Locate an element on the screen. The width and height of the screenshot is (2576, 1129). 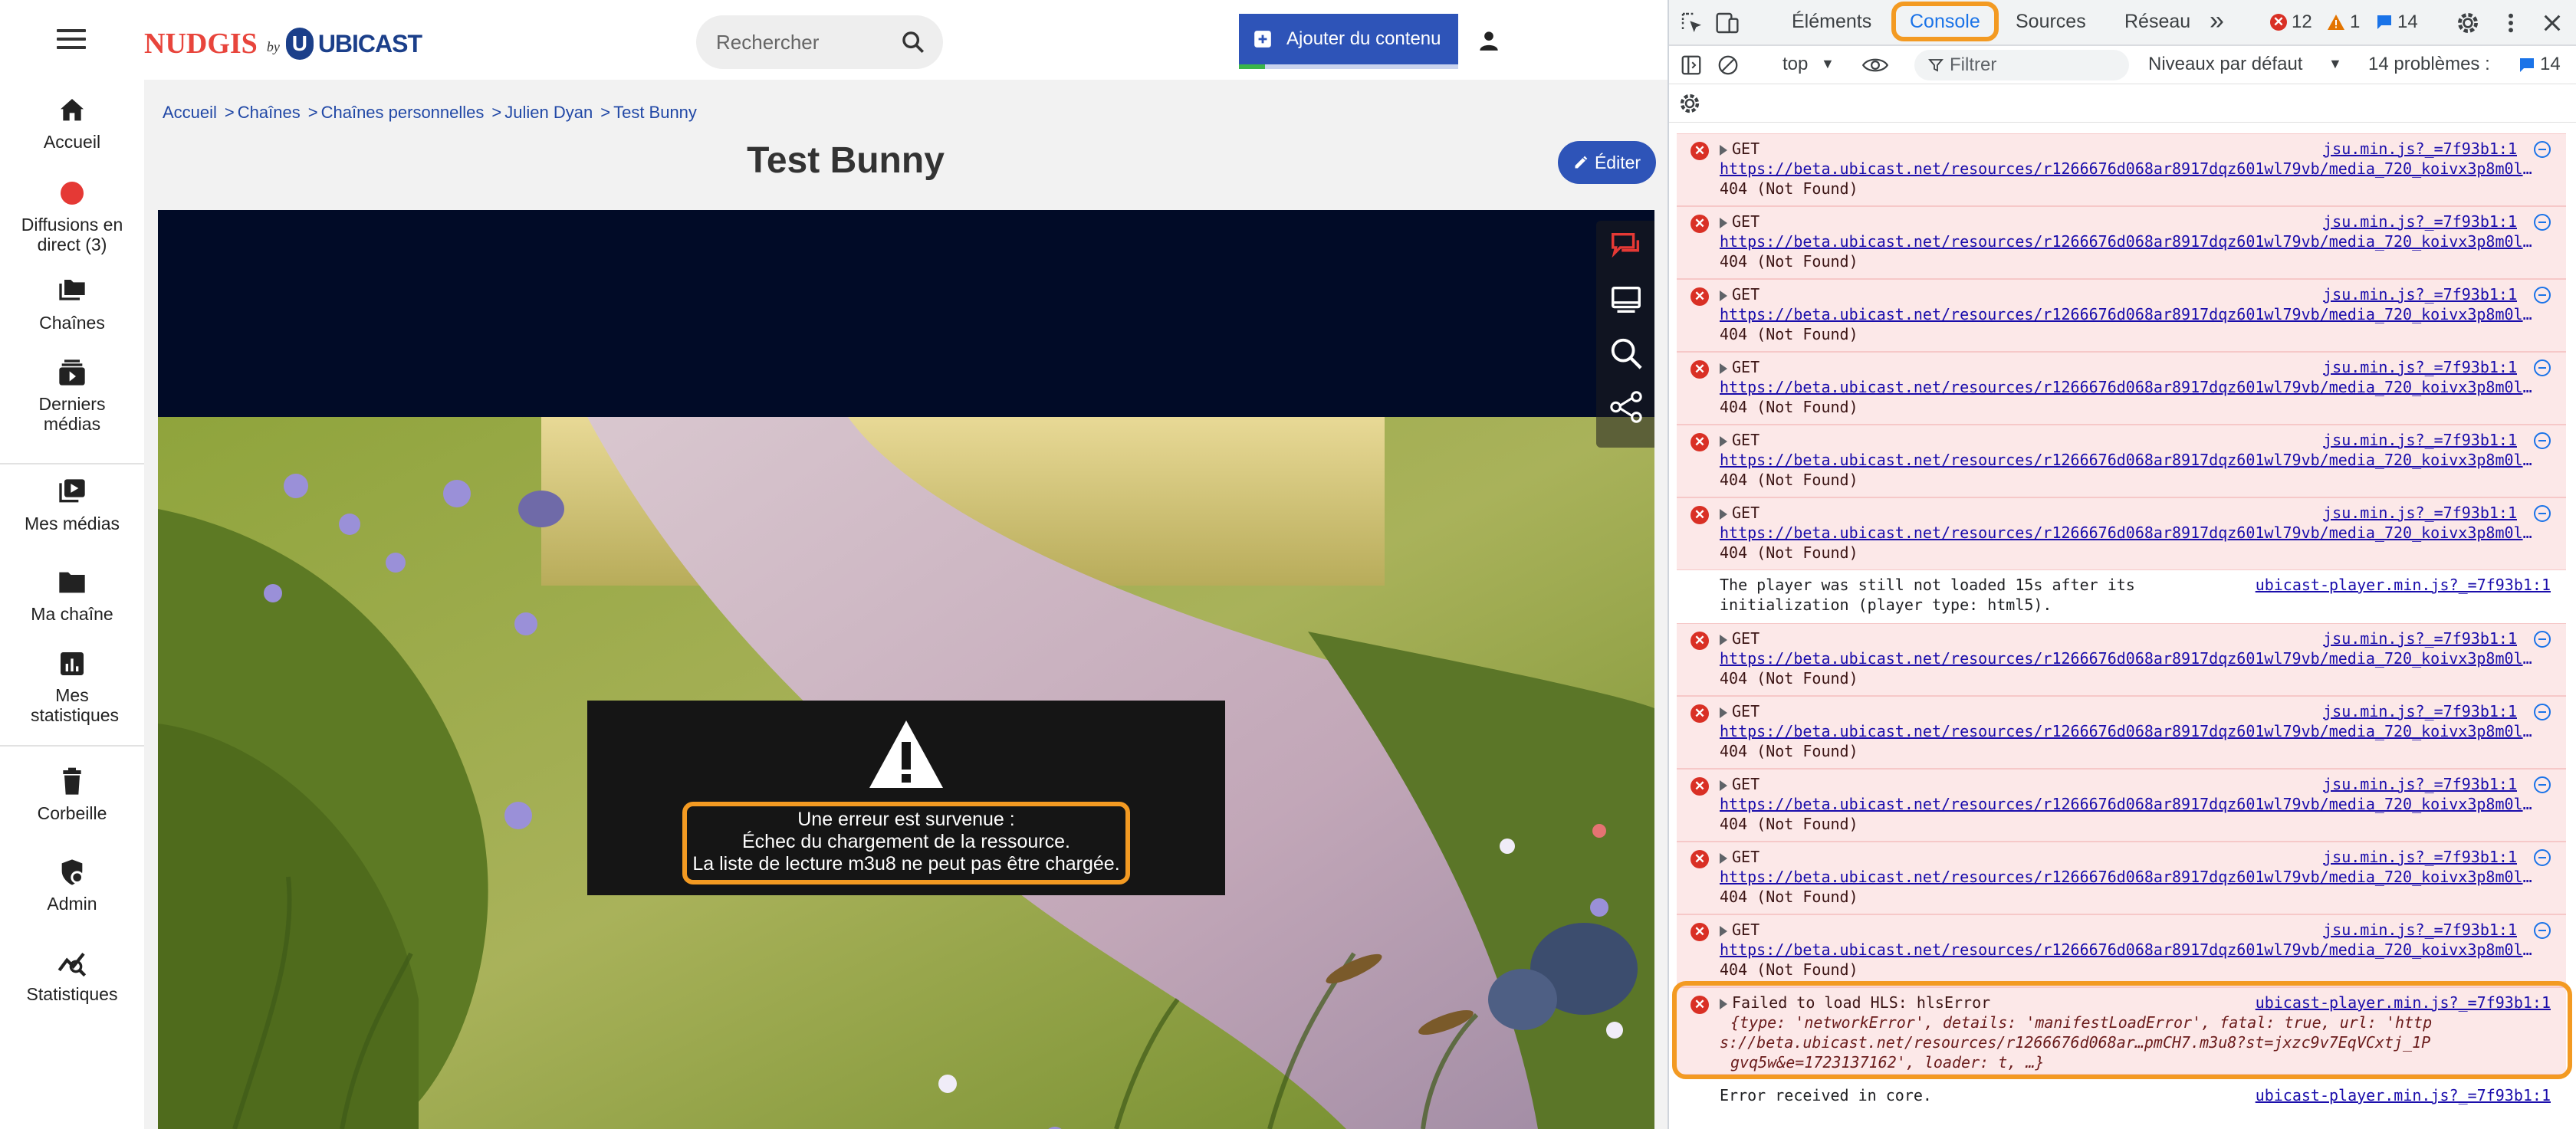
breadcrumb-item-home: Accueil is located at coordinates (190, 113).